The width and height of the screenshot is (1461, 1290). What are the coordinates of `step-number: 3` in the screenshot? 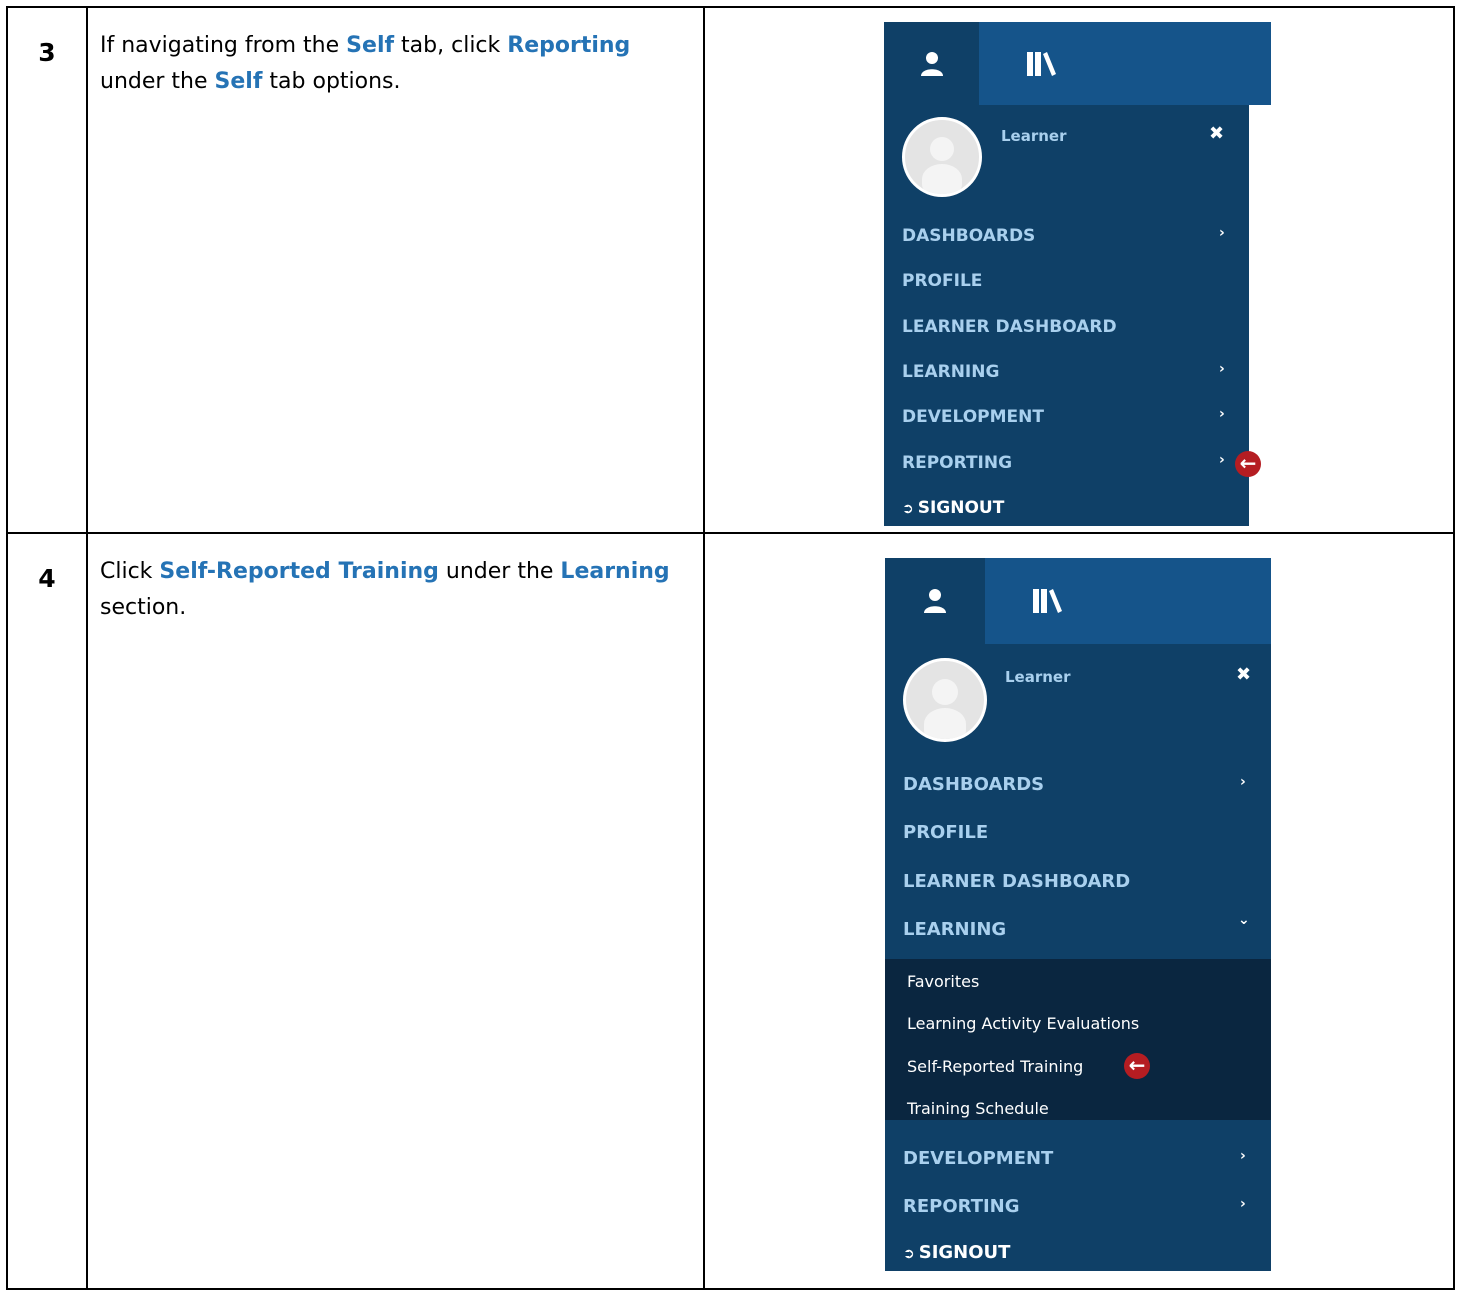 It's located at (48, 270).